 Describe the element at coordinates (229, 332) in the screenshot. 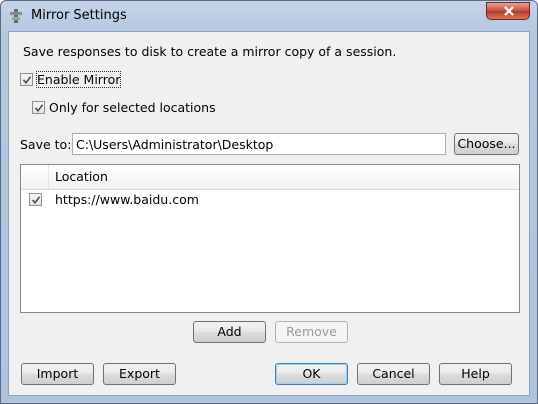

I see `add-button: Add` at that location.